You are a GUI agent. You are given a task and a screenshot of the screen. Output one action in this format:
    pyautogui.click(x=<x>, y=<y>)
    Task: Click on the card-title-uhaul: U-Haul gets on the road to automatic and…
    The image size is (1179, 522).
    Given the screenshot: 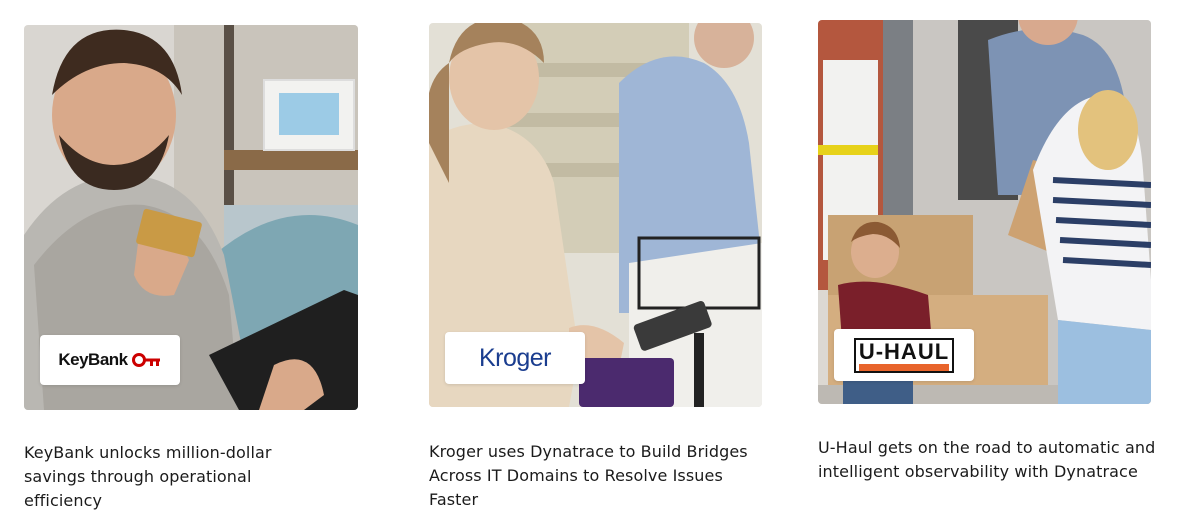 What is the action you would take?
    pyautogui.click(x=990, y=460)
    